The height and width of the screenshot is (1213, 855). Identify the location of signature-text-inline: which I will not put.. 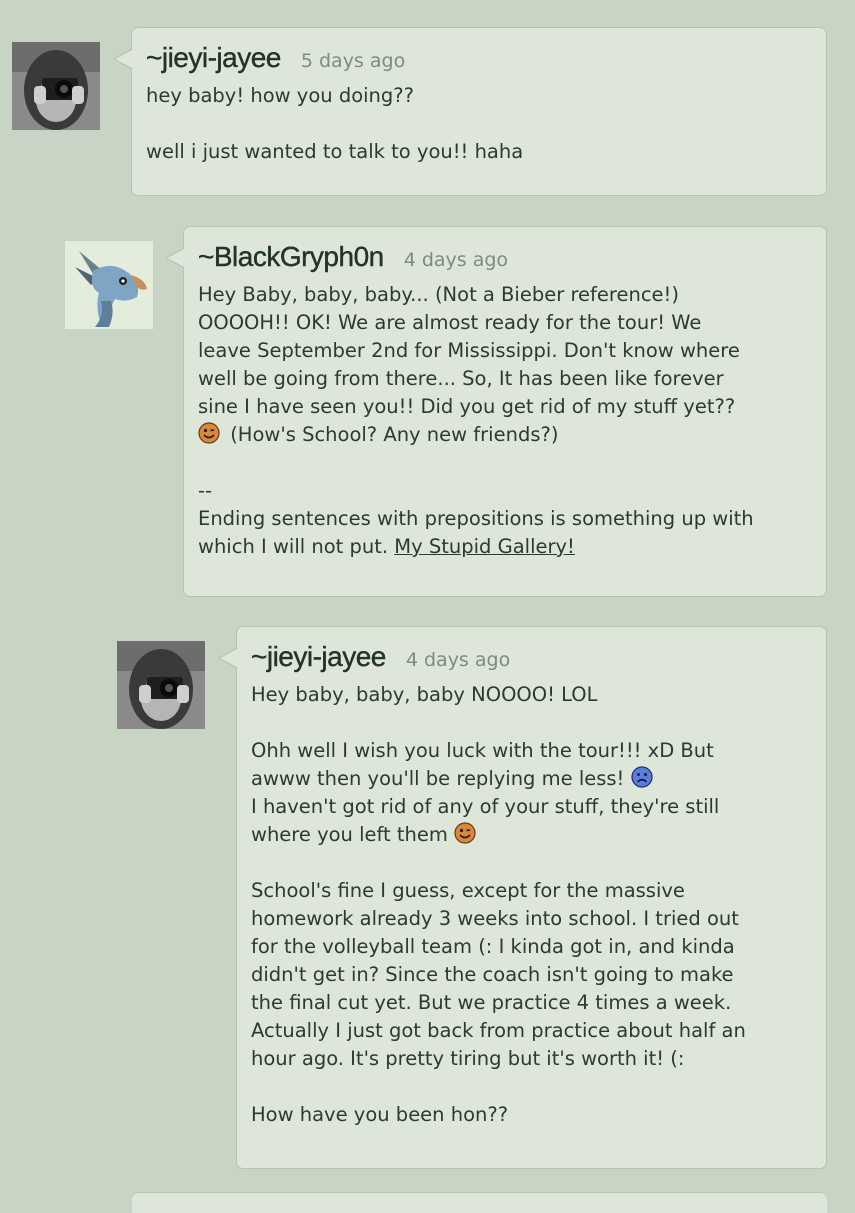
(293, 546).